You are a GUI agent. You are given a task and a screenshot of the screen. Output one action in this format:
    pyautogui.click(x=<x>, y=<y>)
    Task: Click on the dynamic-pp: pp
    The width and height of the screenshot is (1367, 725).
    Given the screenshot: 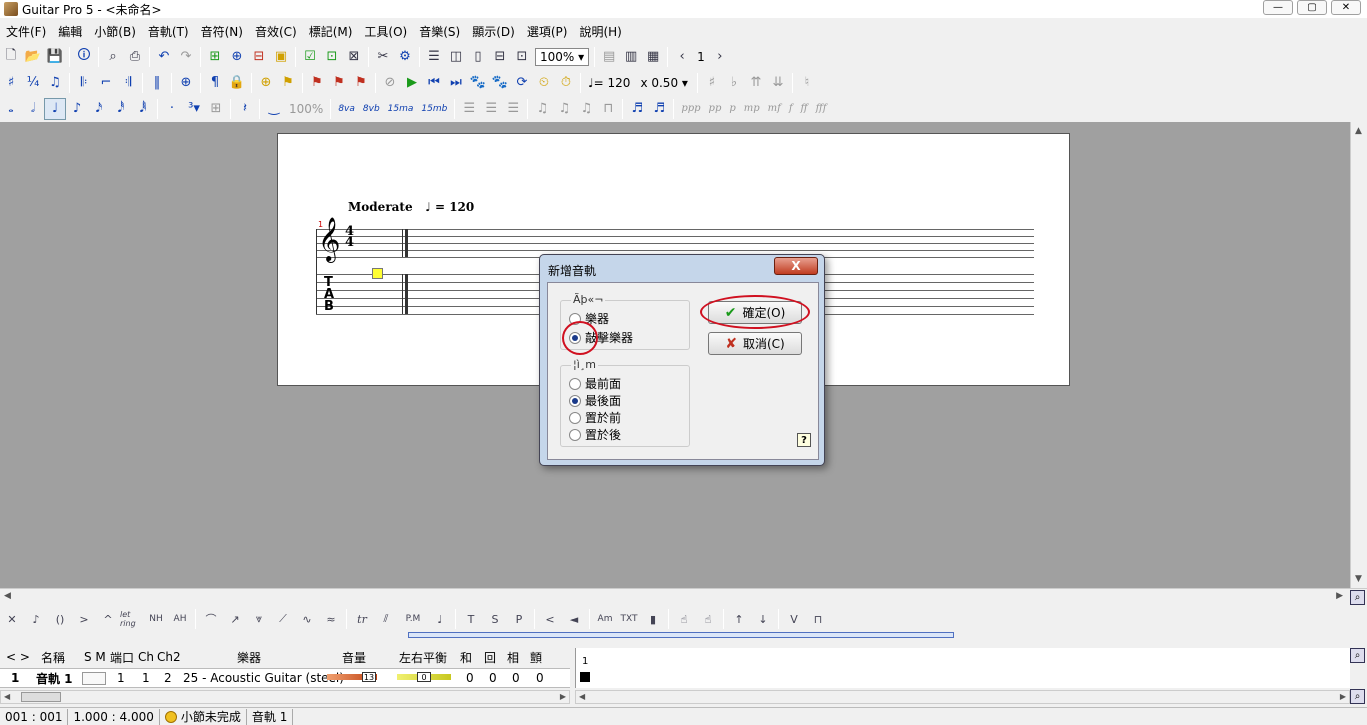 What is the action you would take?
    pyautogui.click(x=715, y=108)
    